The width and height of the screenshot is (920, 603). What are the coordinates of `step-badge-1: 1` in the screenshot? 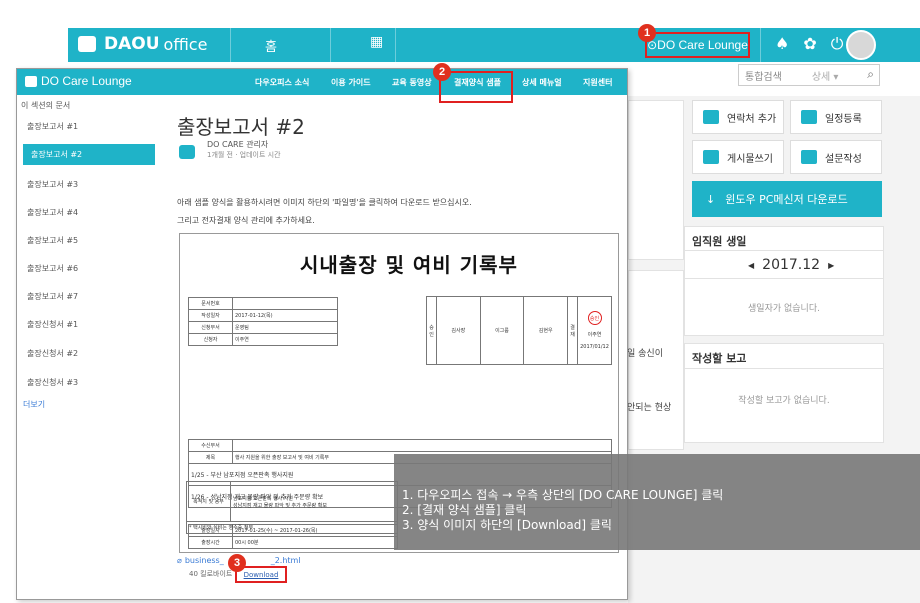 It's located at (647, 33).